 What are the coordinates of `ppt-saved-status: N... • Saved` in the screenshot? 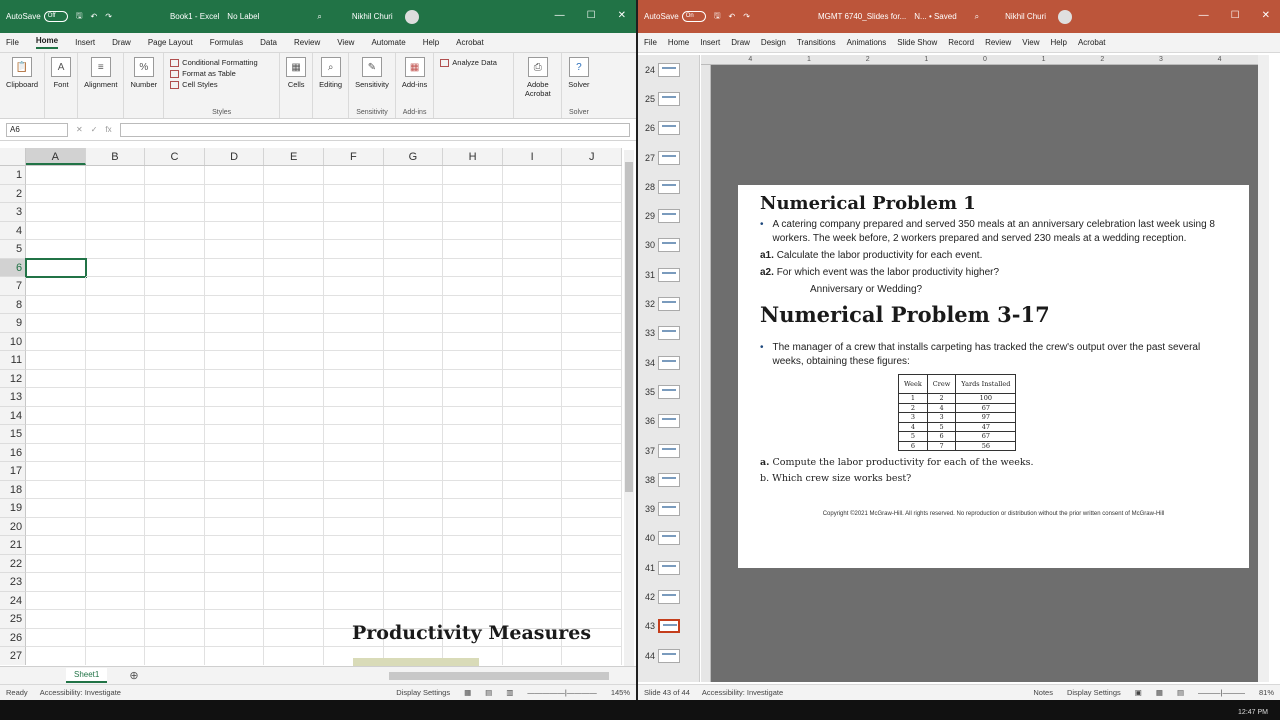 It's located at (935, 16).